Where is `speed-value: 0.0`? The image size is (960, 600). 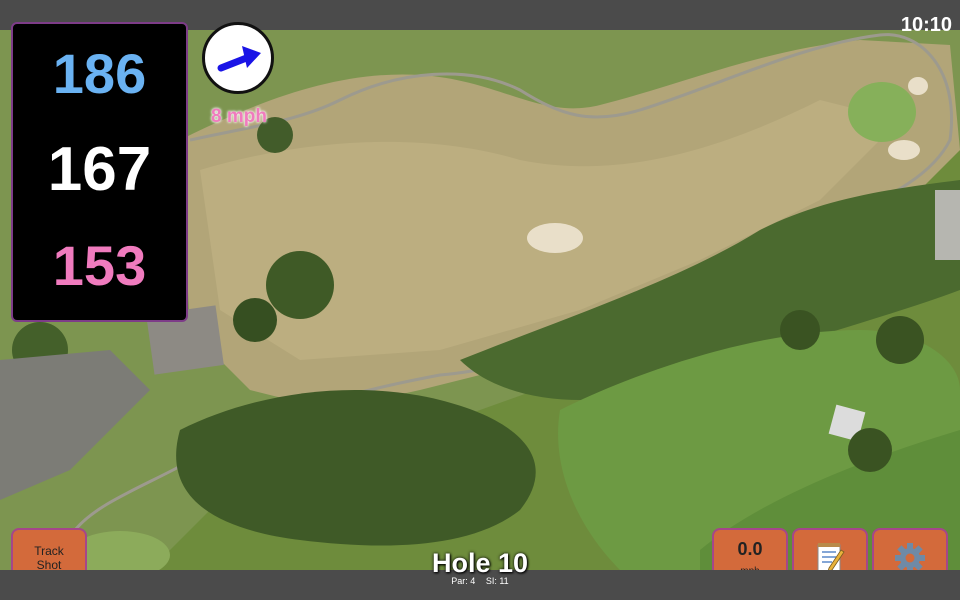
speed-value: 0.0 is located at coordinates (750, 549).